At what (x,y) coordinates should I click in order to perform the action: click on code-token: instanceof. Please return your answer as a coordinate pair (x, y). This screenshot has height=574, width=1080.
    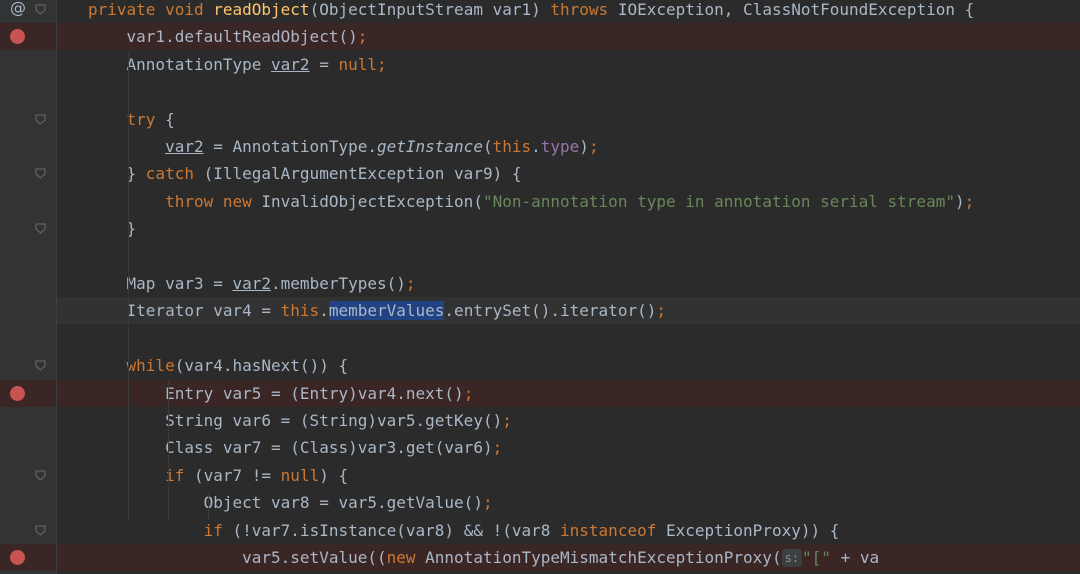
    Looking at the image, I should click on (613, 530).